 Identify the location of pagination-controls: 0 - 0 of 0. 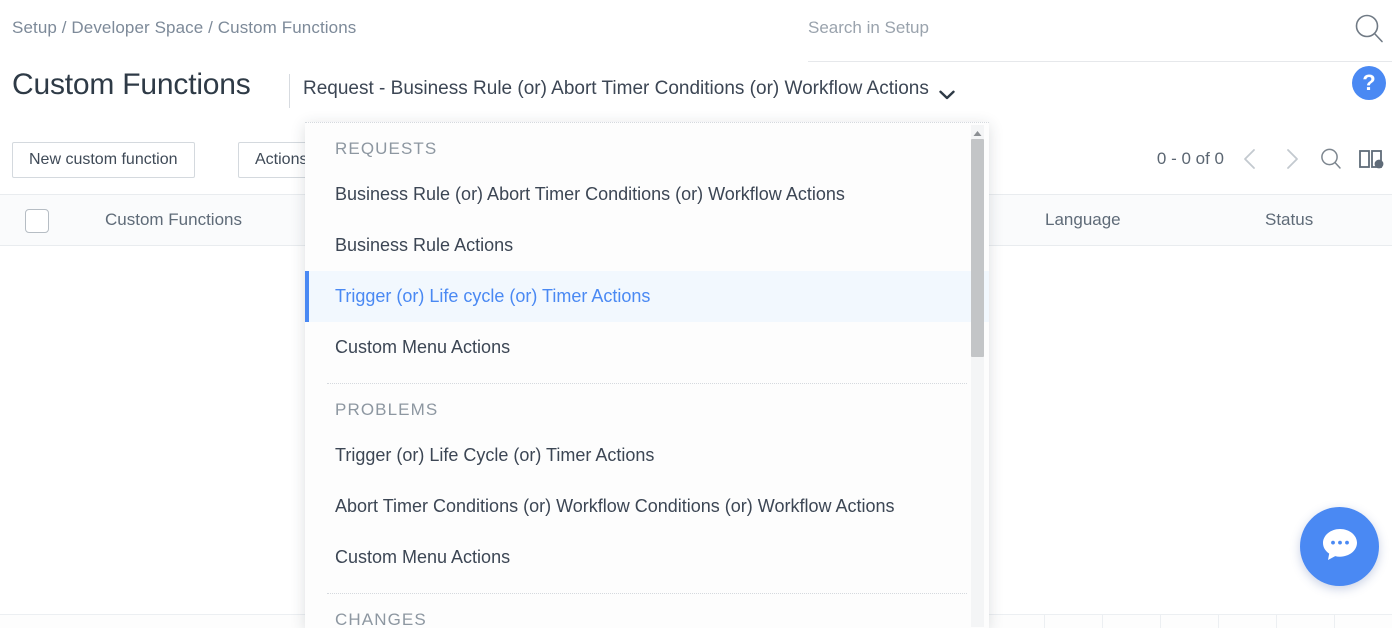
(1270, 159).